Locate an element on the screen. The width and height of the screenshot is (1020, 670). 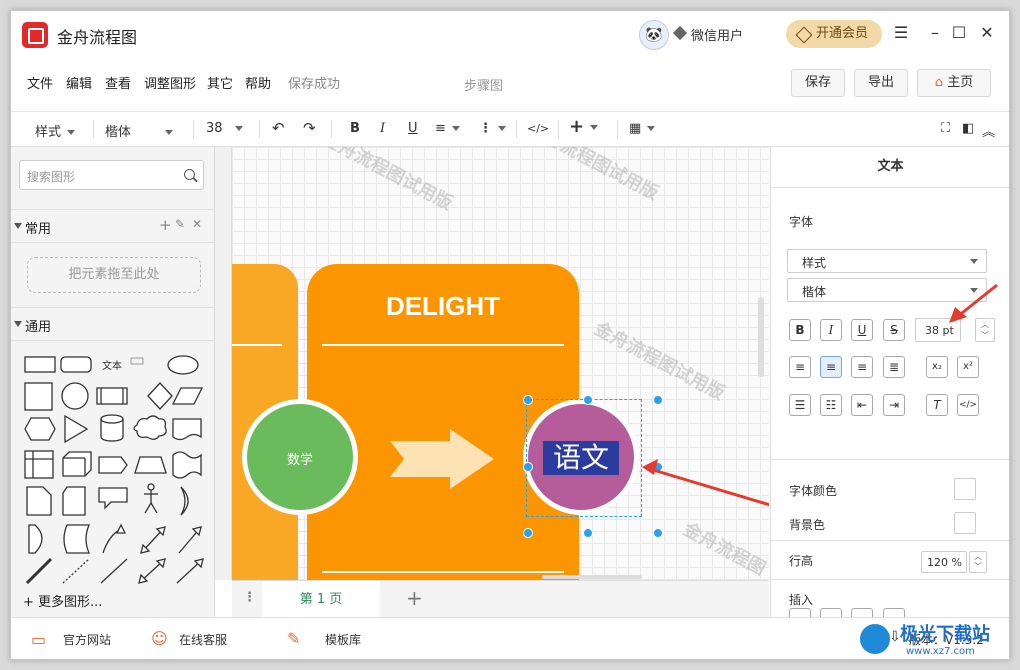
monitor-icon: ▭ is located at coordinates (38, 639).